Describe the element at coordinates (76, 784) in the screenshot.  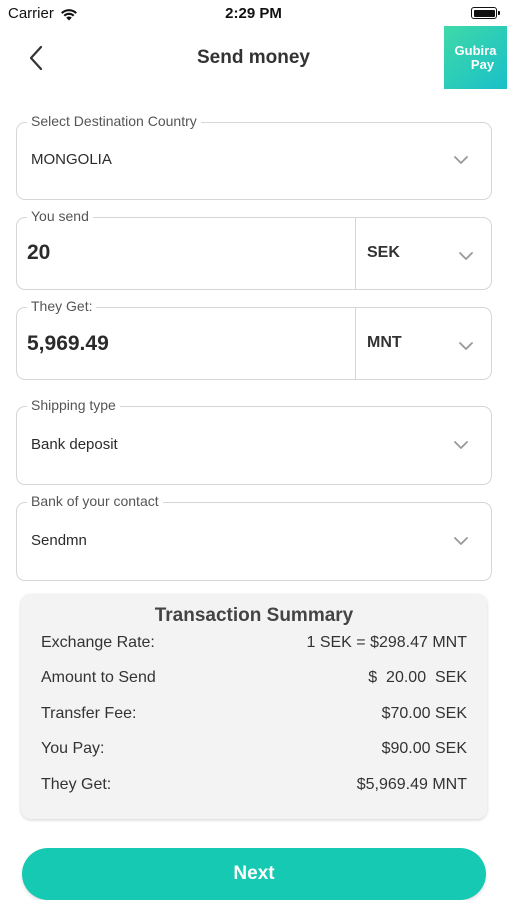
I see `summary-row-label: They Get:` at that location.